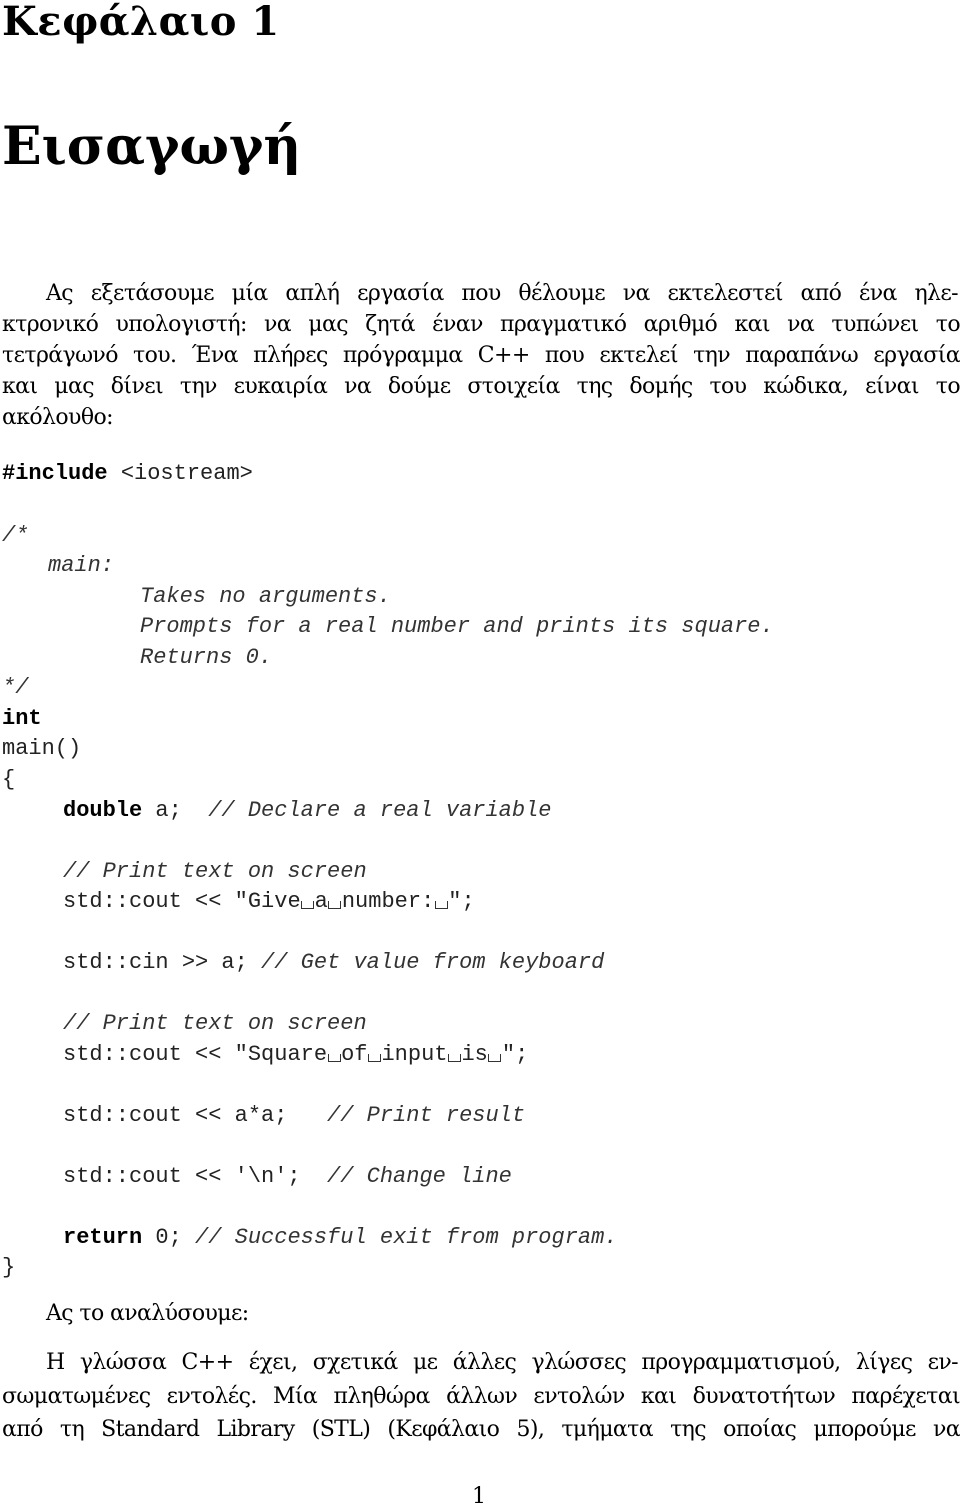 This screenshot has height=1512, width=960. What do you see at coordinates (9, 779) in the screenshot?
I see `brace-open: {` at bounding box center [9, 779].